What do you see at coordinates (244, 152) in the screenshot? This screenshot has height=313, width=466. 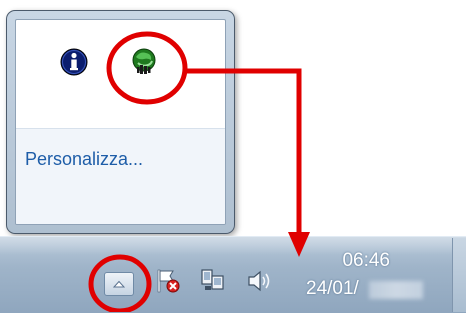 I see `annotation-arrow-line` at bounding box center [244, 152].